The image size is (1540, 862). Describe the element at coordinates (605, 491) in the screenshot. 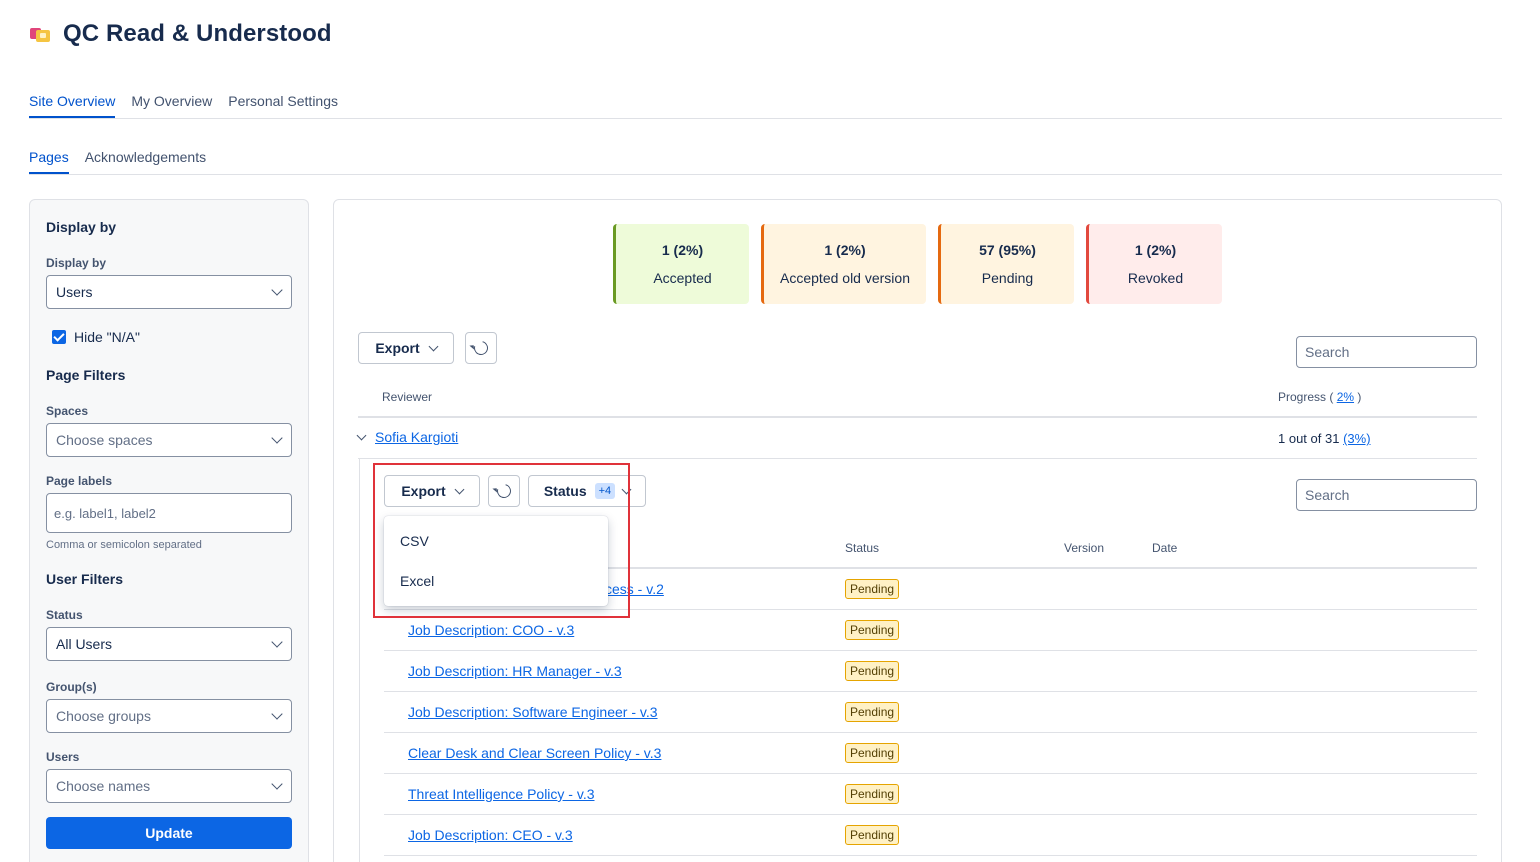

I see `status-filter-badge: +4` at that location.